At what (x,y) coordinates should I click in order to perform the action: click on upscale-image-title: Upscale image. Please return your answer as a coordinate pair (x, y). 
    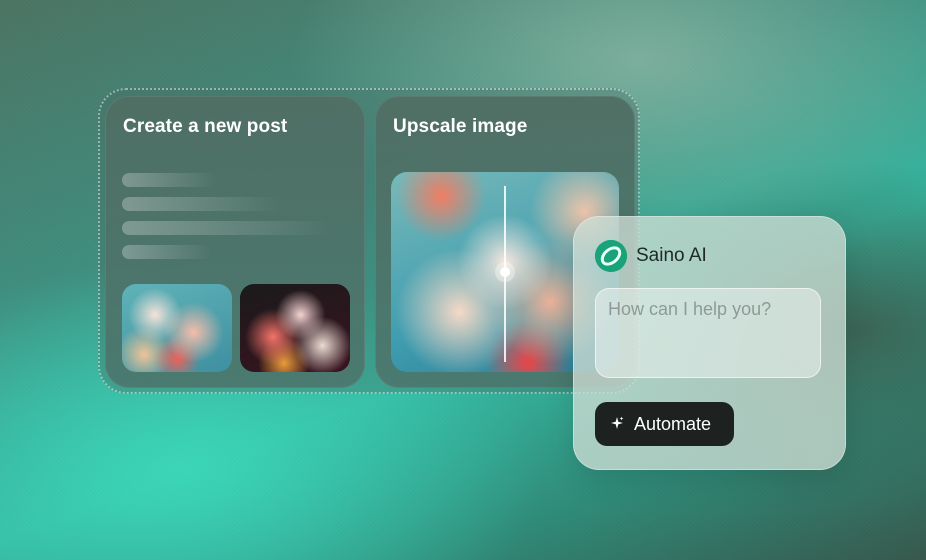
    Looking at the image, I should click on (460, 126).